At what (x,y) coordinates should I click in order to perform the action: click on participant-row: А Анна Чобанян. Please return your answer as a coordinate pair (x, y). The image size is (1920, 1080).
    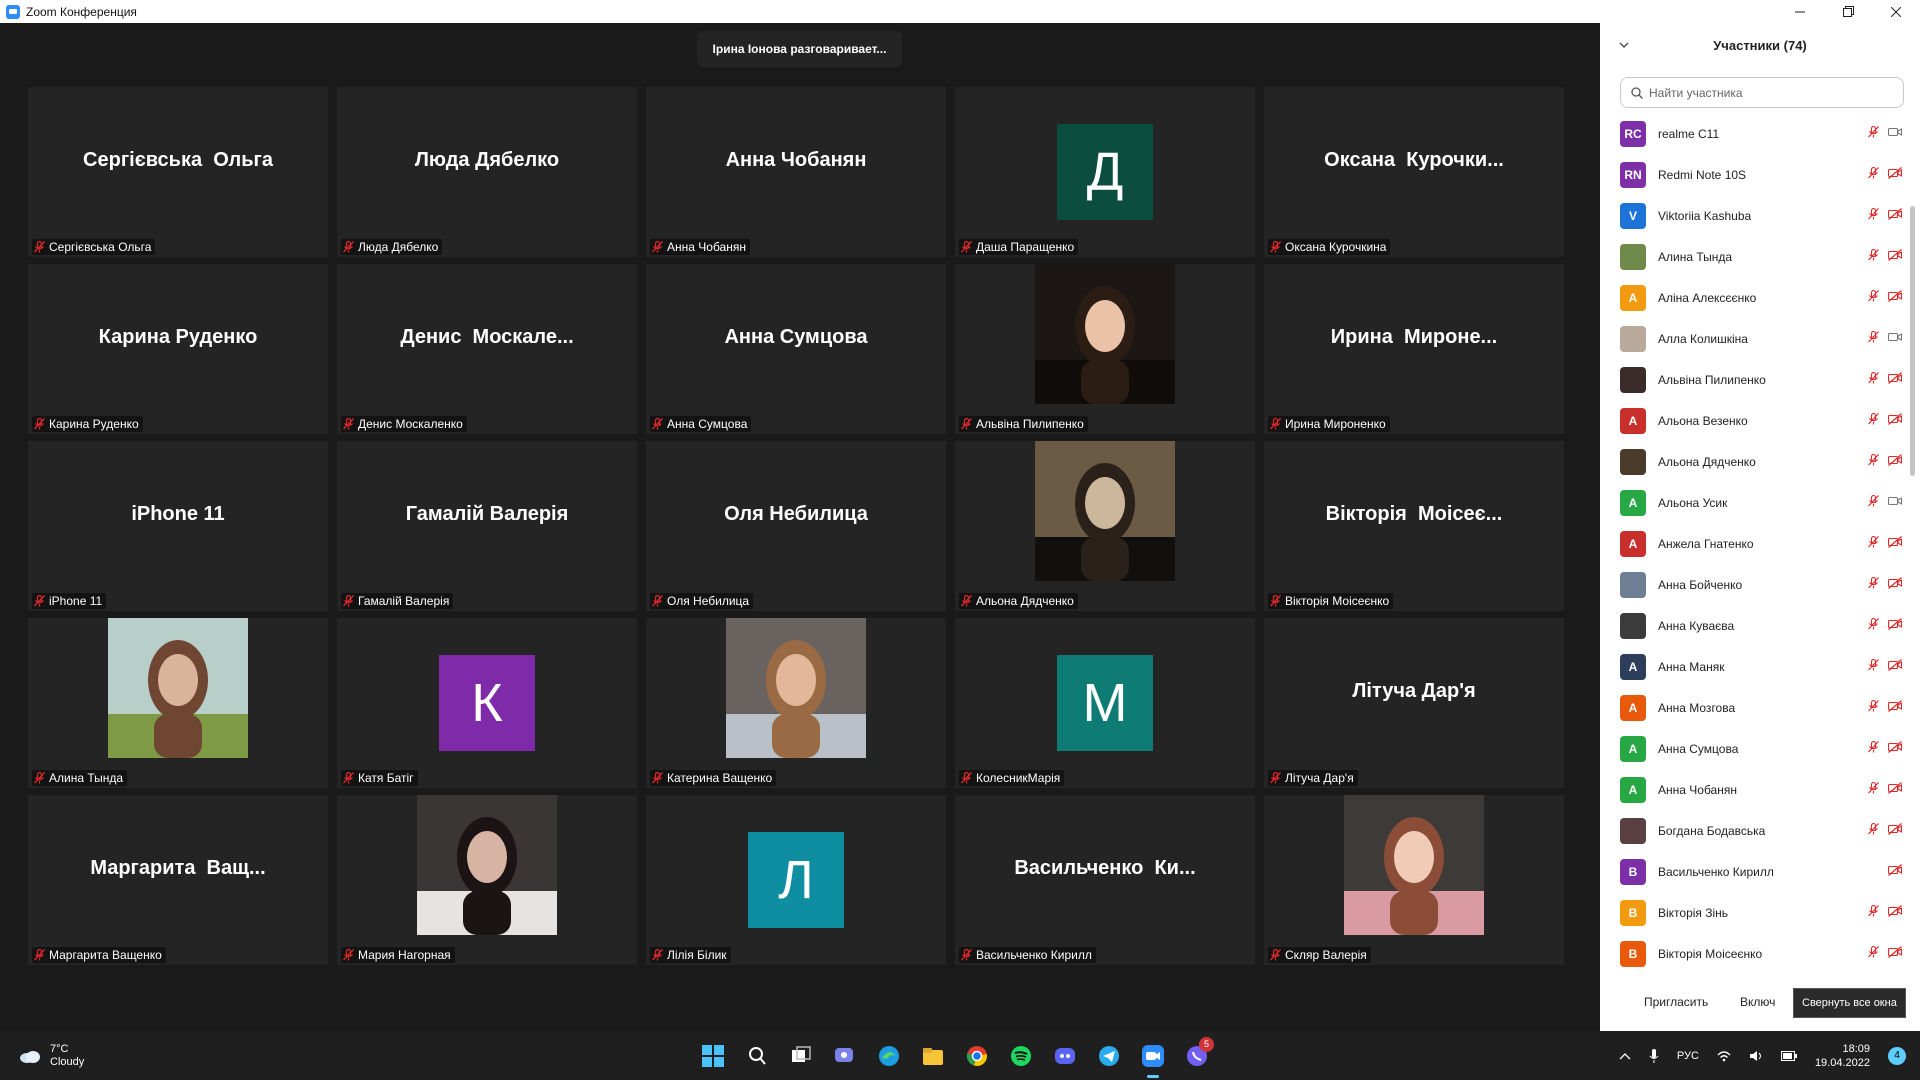
    Looking at the image, I should click on (1755, 789).